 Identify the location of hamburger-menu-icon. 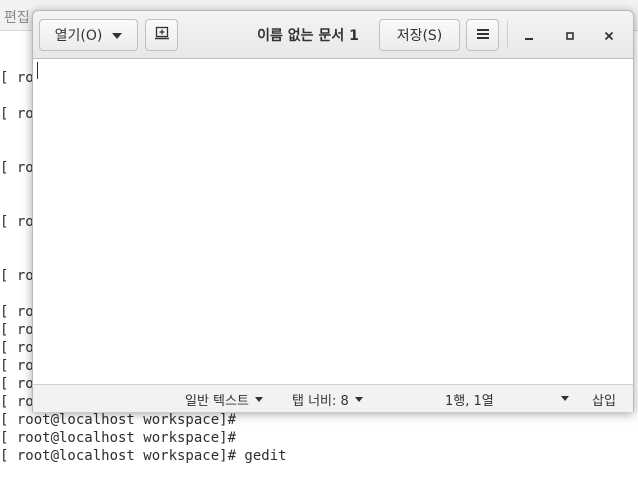
(482, 35).